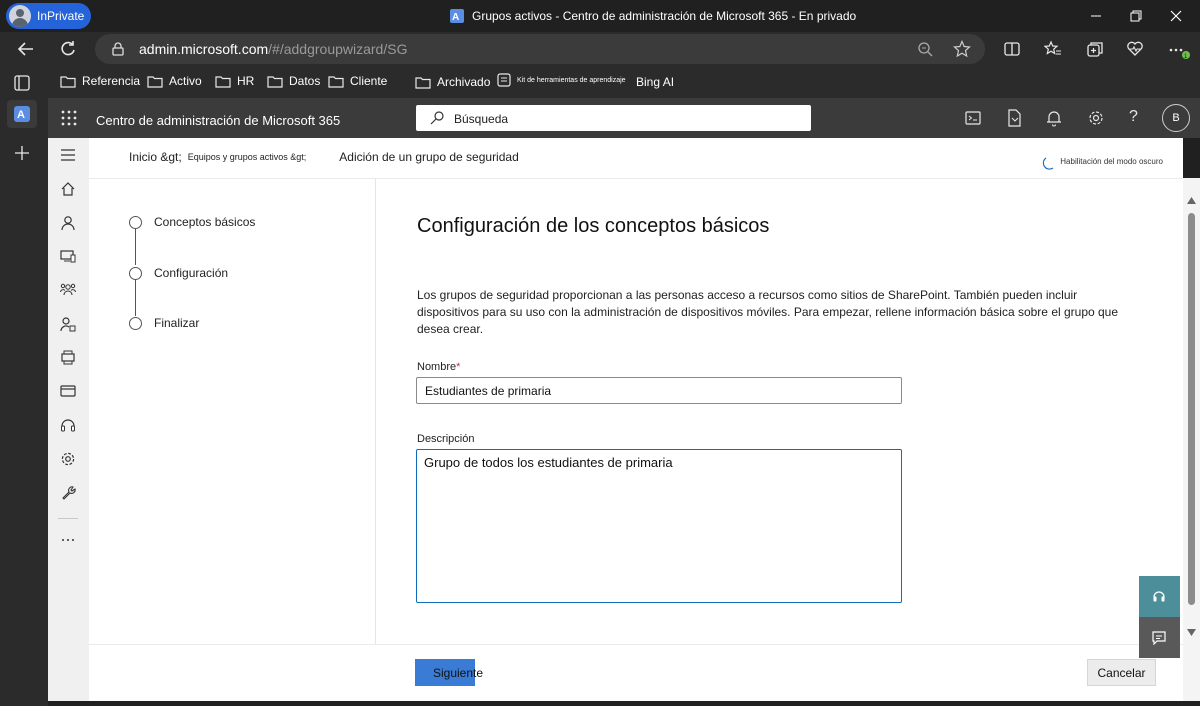  I want to click on tab-admin-center: A, so click(22, 114).